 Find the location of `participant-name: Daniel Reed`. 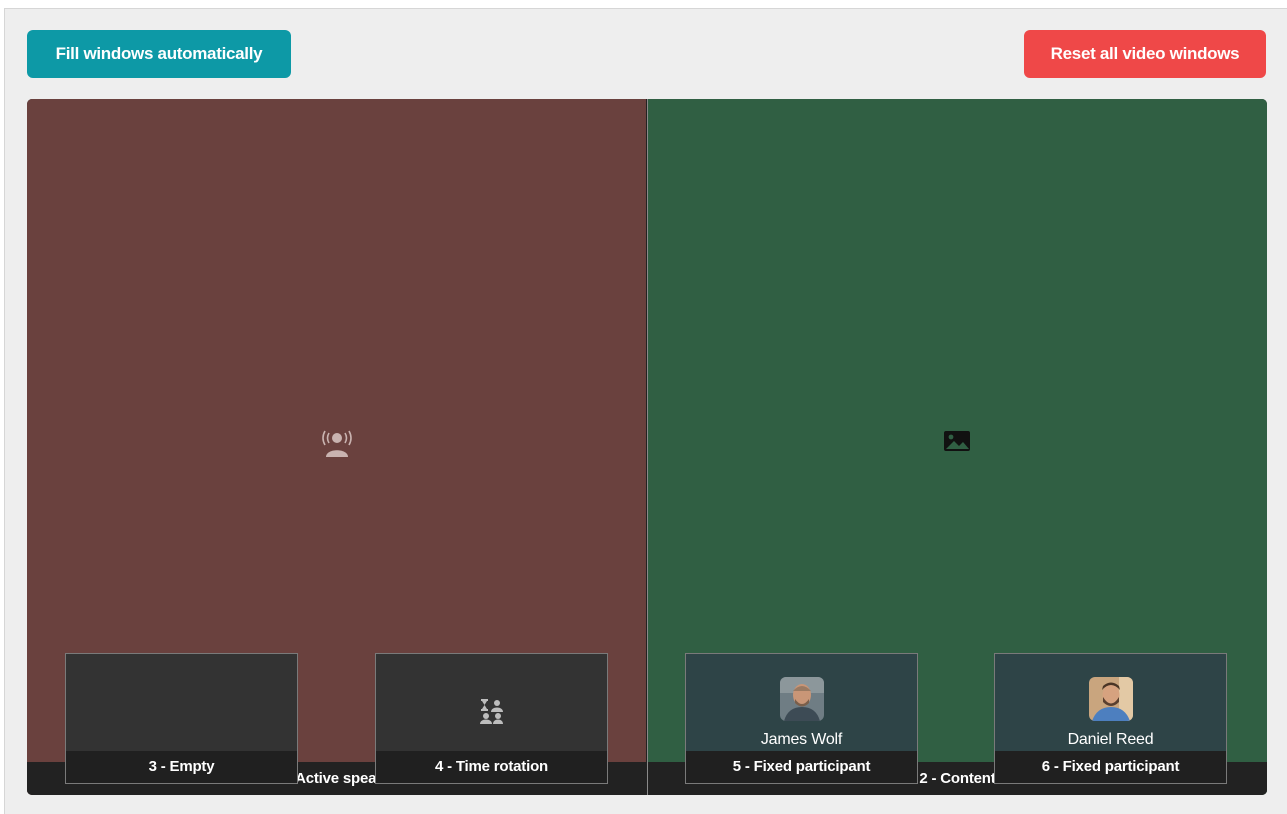

participant-name: Daniel Reed is located at coordinates (1110, 739).